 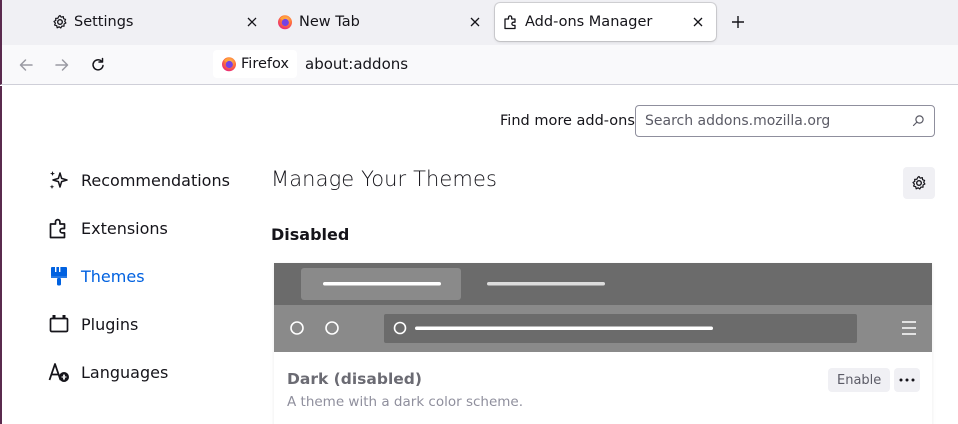 I want to click on sidebar-item-languages: Languages, so click(x=108, y=372).